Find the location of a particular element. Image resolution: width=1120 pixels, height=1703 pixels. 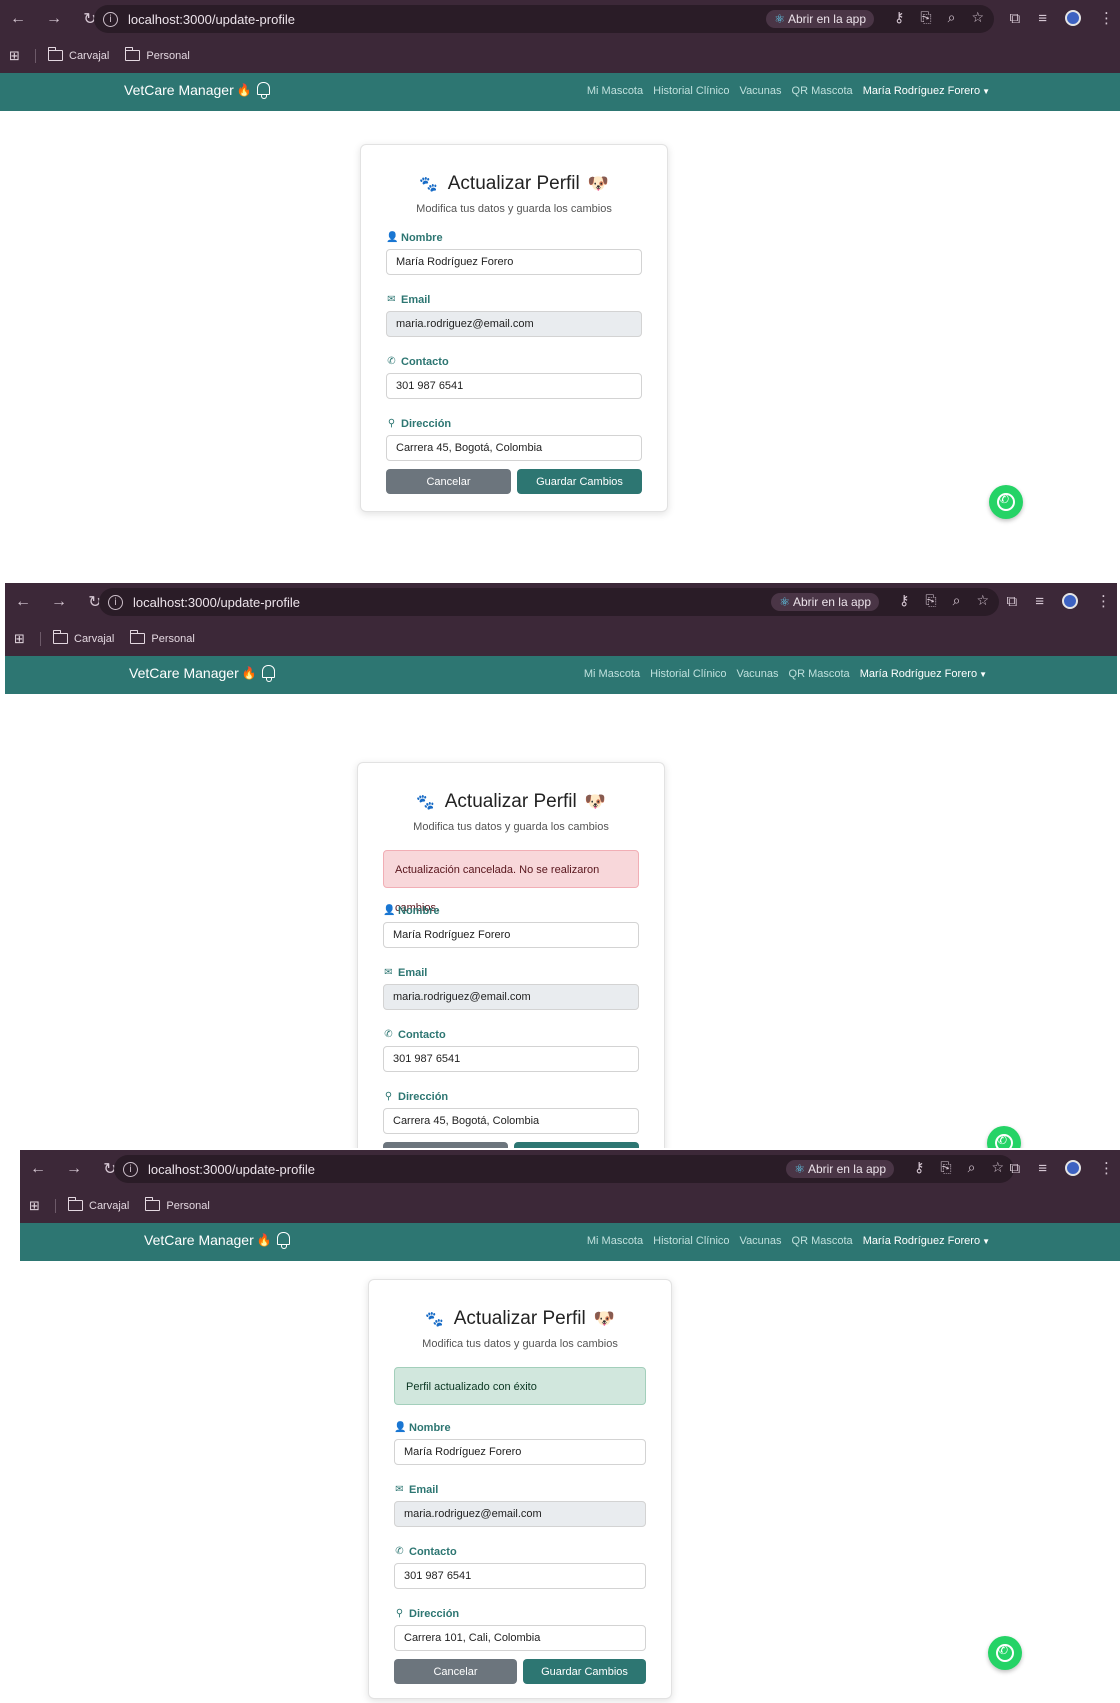

form-actions: Cancelar Guardar Cambios is located at coordinates (514, 481).